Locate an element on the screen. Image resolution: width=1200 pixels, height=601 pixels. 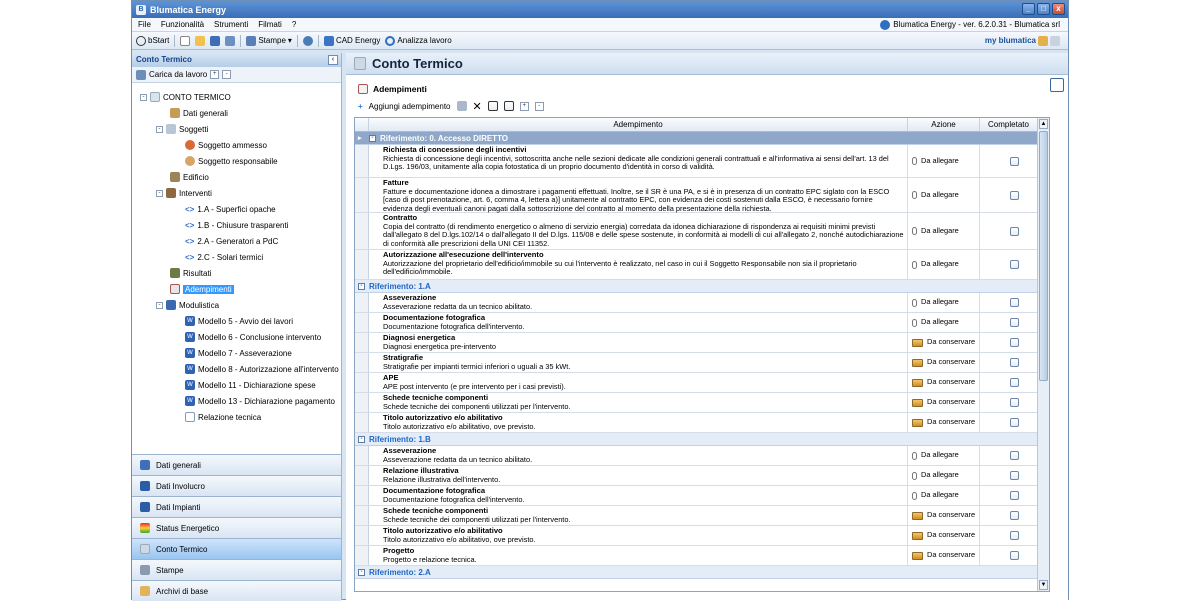
minimize-button: _ is located at coordinates (1028, 9).